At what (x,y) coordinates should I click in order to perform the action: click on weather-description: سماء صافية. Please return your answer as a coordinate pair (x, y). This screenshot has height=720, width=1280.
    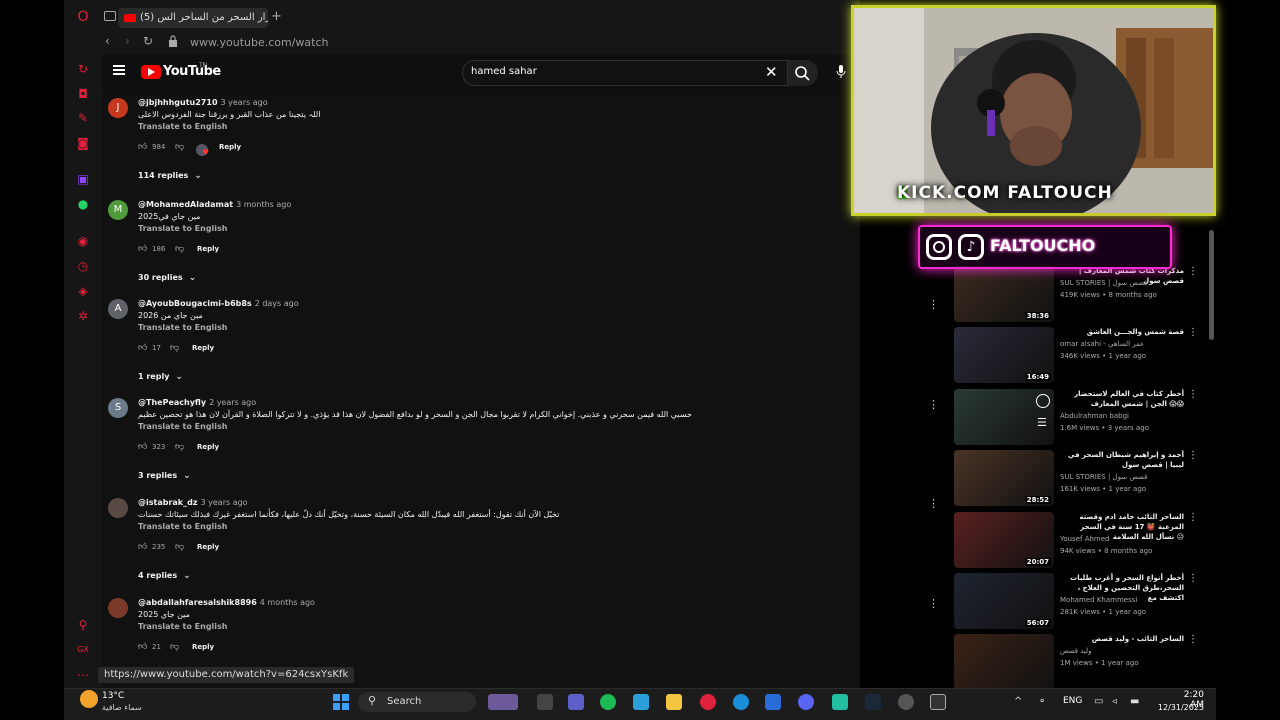
    Looking at the image, I should click on (122, 707).